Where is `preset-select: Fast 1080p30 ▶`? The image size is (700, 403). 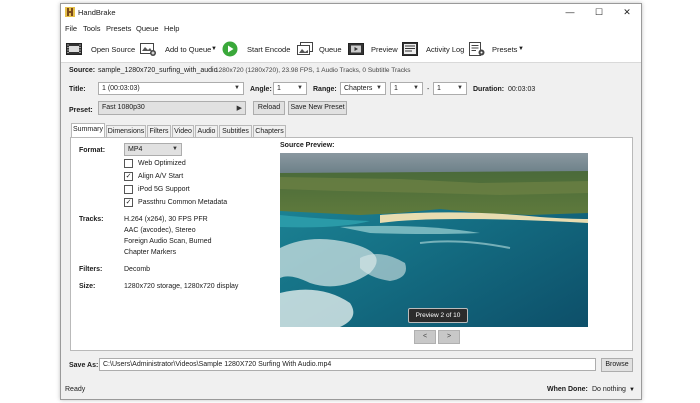
preset-select: Fast 1080p30 ▶ is located at coordinates (172, 108).